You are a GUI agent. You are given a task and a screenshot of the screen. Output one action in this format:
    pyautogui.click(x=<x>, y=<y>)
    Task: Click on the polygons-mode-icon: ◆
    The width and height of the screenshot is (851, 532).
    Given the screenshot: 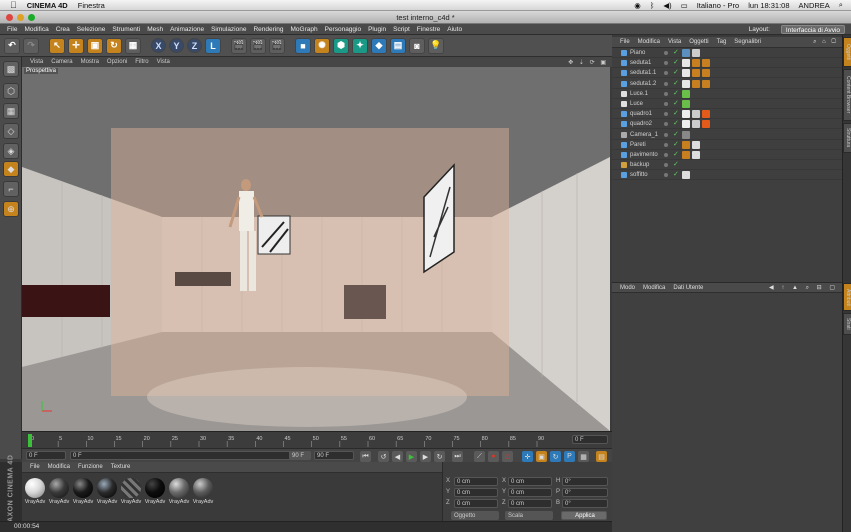 What is the action you would take?
    pyautogui.click(x=11, y=169)
    